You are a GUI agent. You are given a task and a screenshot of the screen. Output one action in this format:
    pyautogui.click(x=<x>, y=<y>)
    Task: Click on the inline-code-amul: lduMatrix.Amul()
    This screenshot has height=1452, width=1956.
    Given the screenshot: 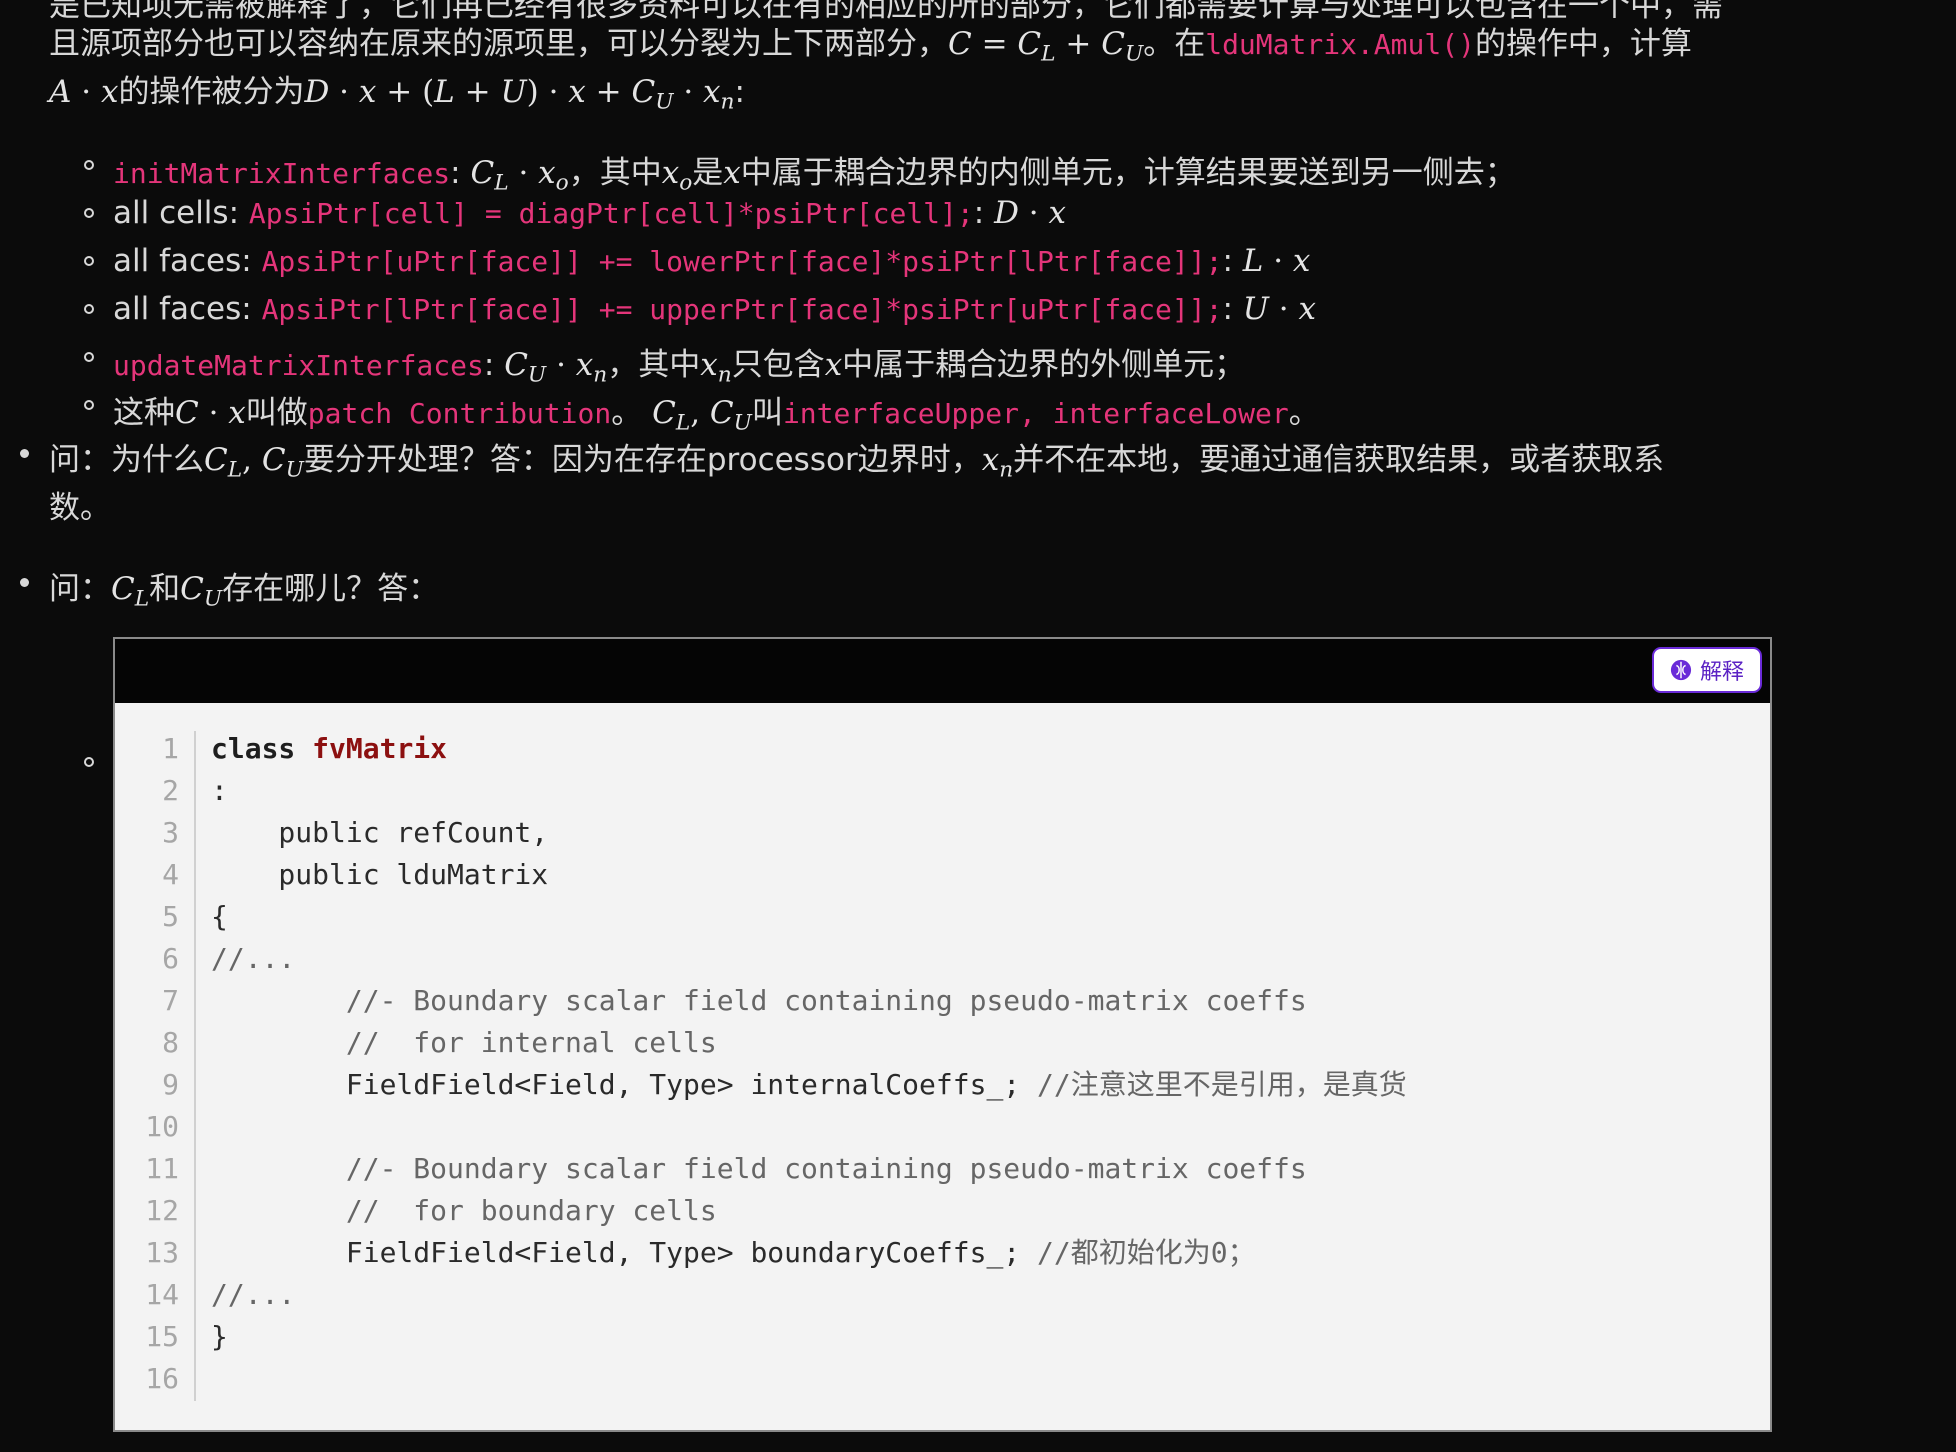 What is the action you would take?
    pyautogui.click(x=1340, y=44)
    